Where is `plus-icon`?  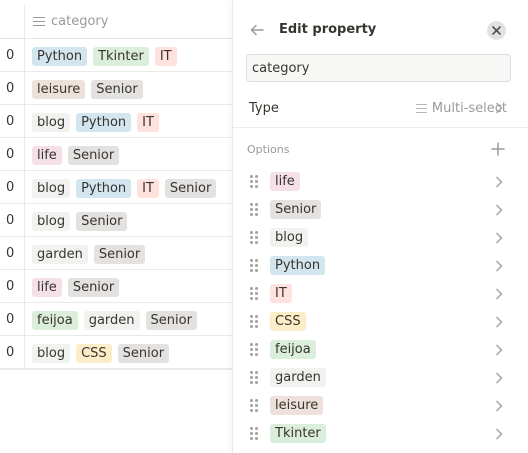
plus-icon is located at coordinates (498, 149).